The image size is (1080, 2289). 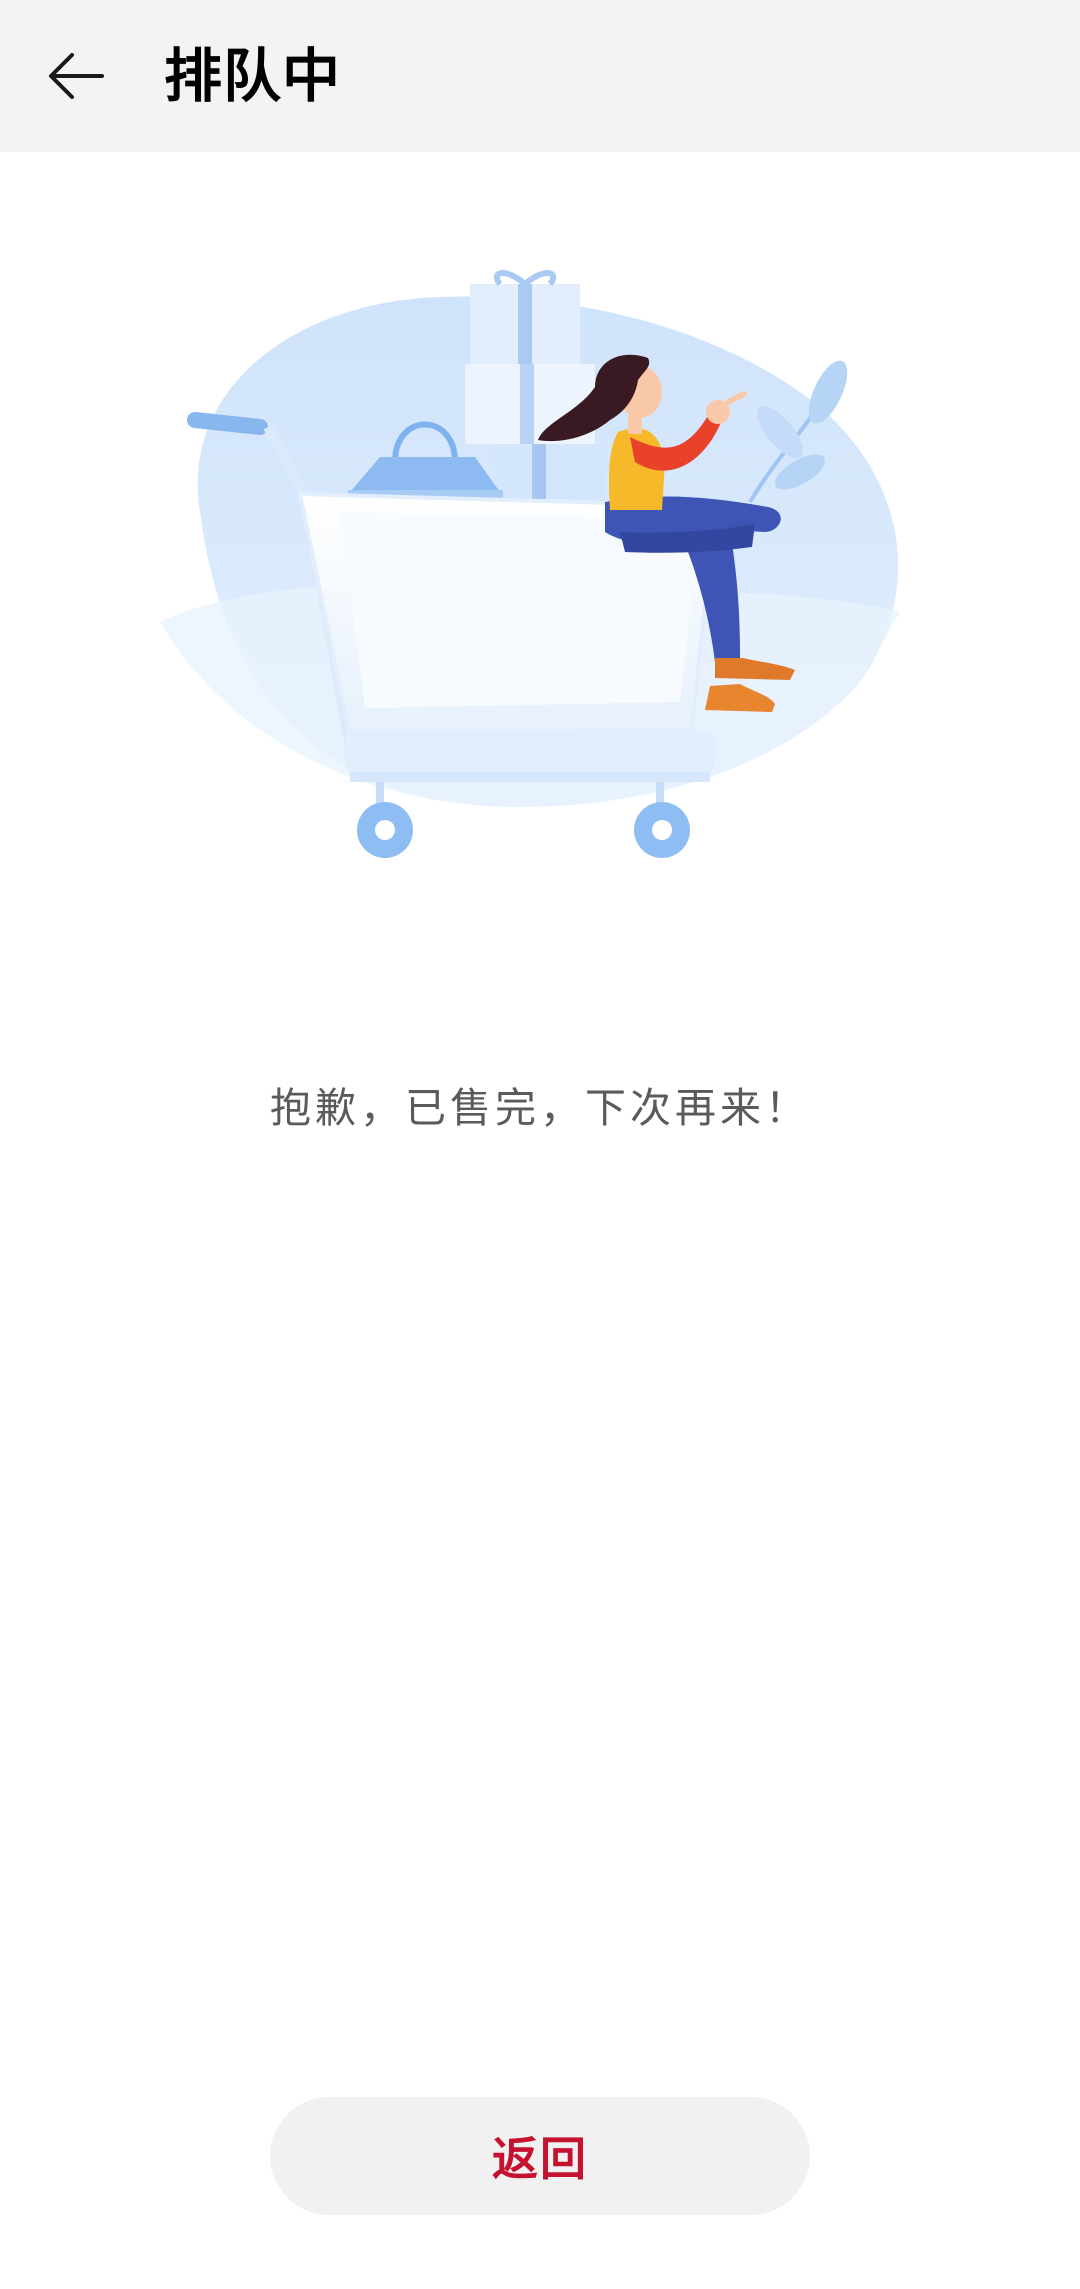 I want to click on return-button: 返回, so click(x=540, y=2156).